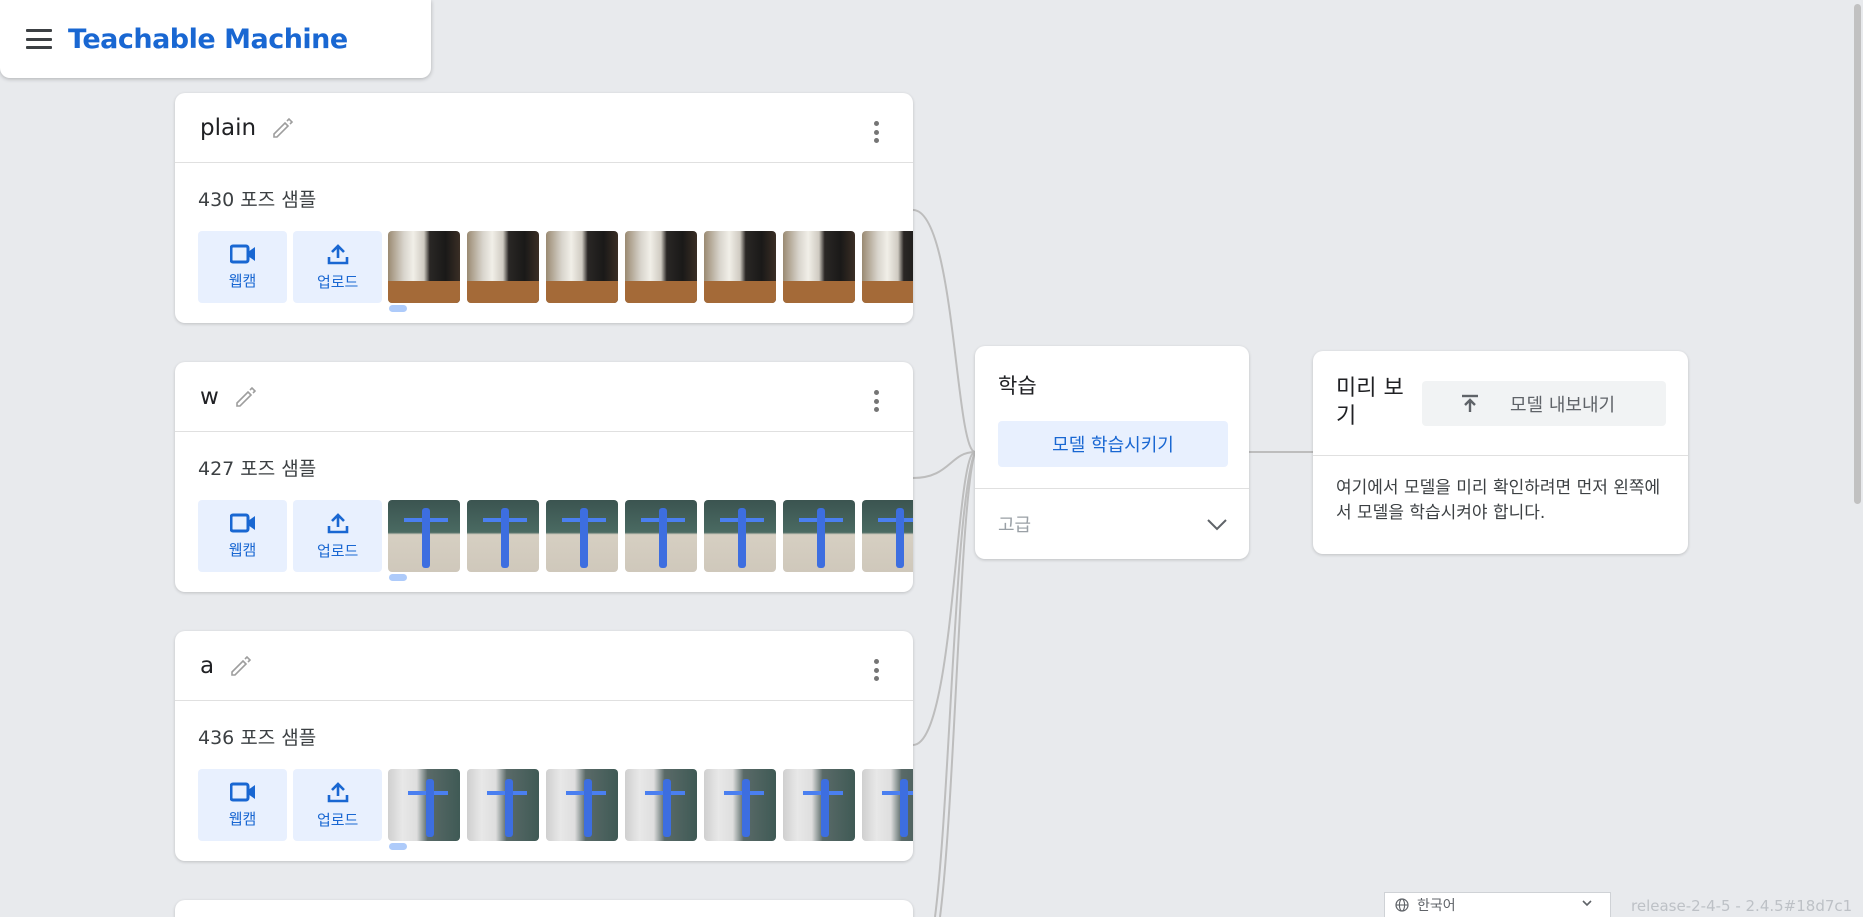 The height and width of the screenshot is (917, 1863). What do you see at coordinates (1370, 402) in the screenshot?
I see `preview-title: 미리 보기` at bounding box center [1370, 402].